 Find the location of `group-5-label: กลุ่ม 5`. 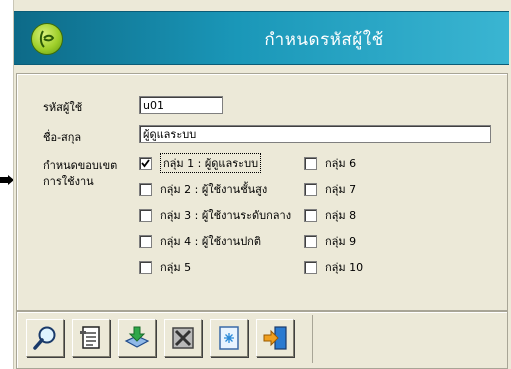

group-5-label: กลุ่ม 5 is located at coordinates (176, 267).